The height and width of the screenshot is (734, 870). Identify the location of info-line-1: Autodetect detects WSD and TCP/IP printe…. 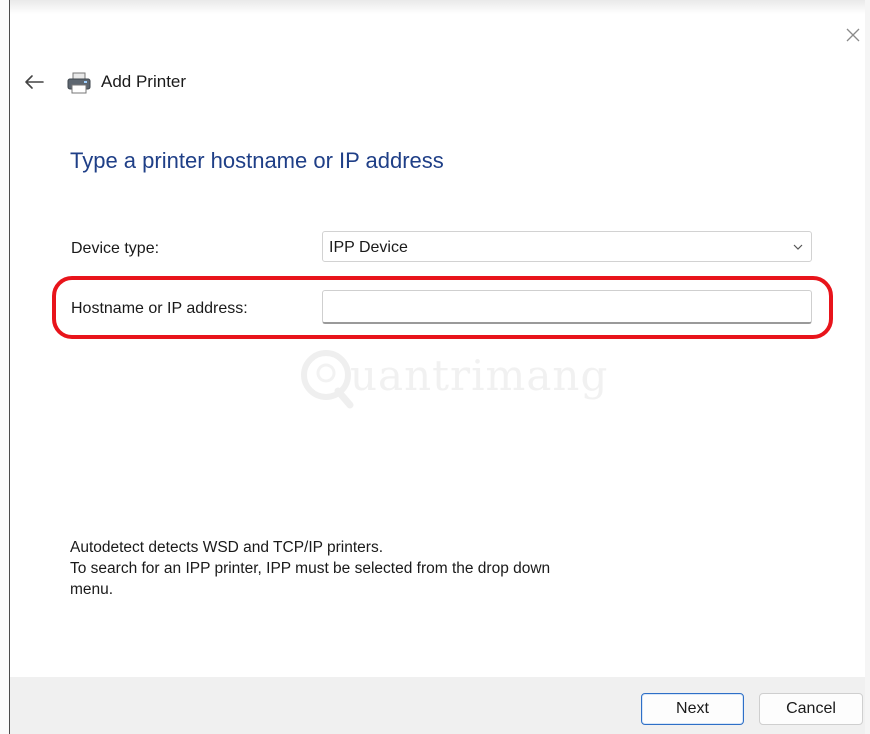
(227, 547).